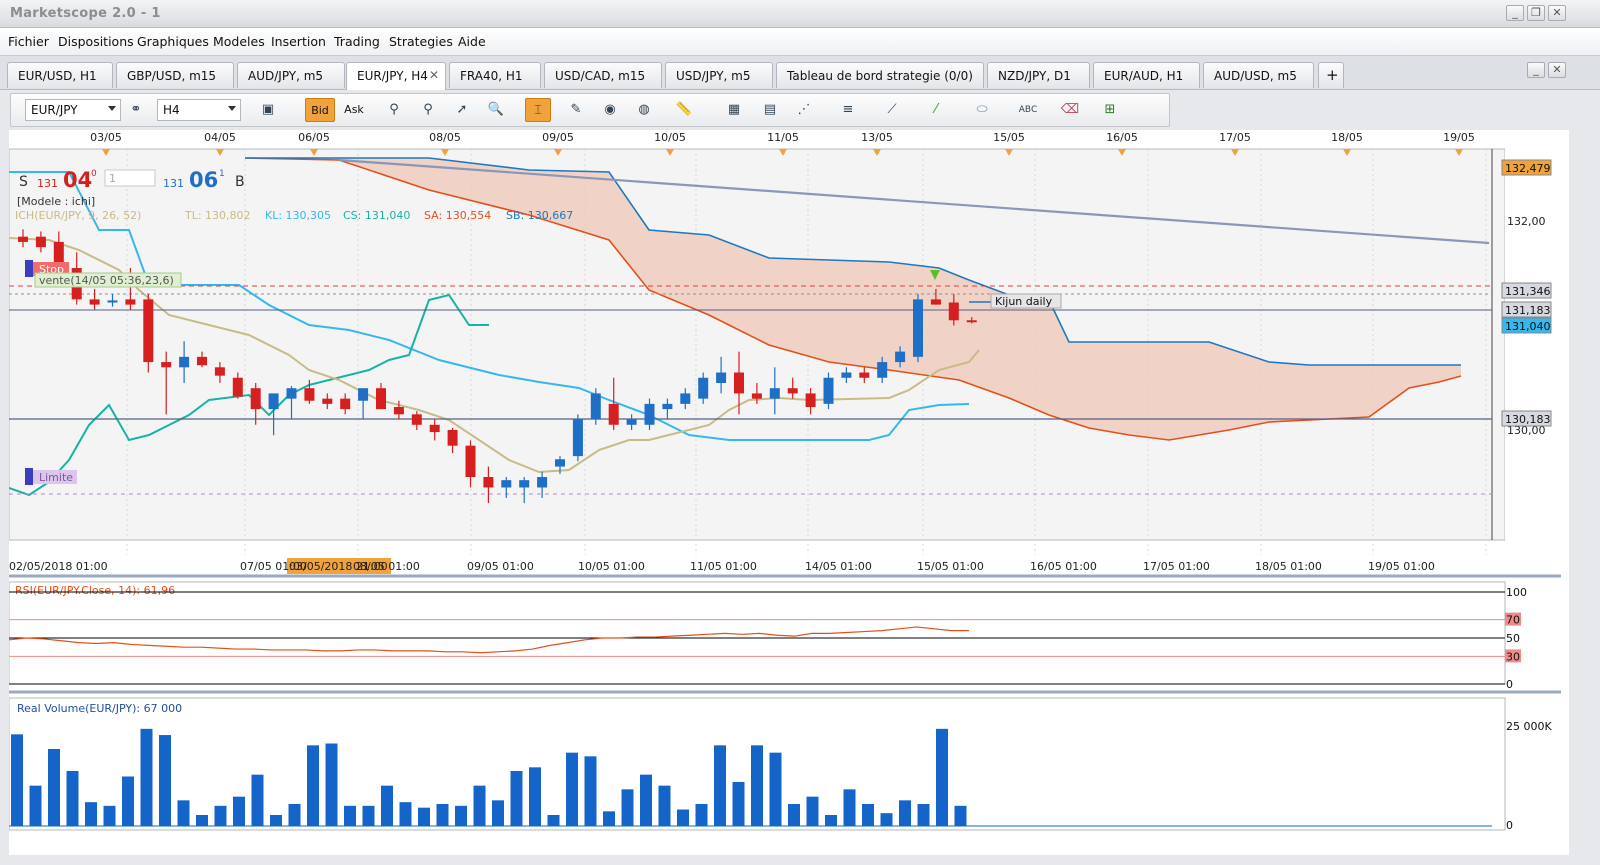  I want to click on sell-label: S, so click(23, 182).